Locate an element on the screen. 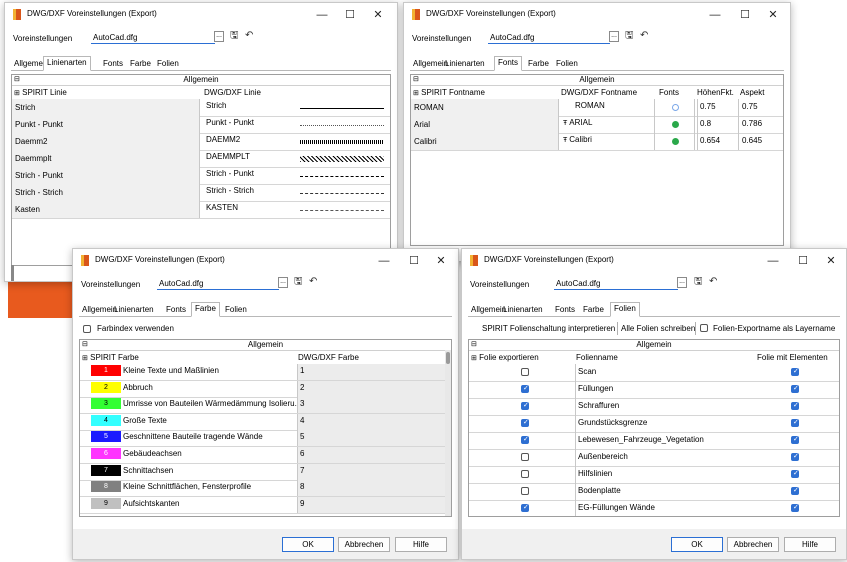 This screenshot has width=847, height=562. height-factor: 0.75 is located at coordinates (718, 107).